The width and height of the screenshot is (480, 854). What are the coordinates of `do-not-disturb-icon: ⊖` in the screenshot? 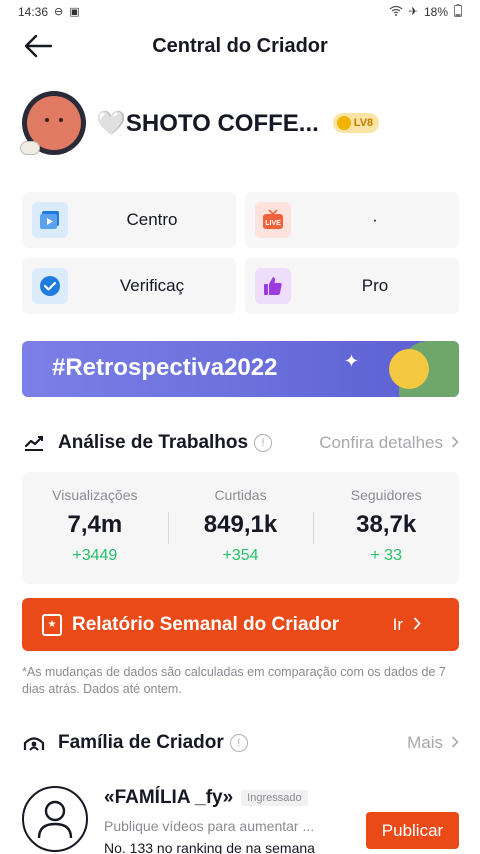 It's located at (59, 11).